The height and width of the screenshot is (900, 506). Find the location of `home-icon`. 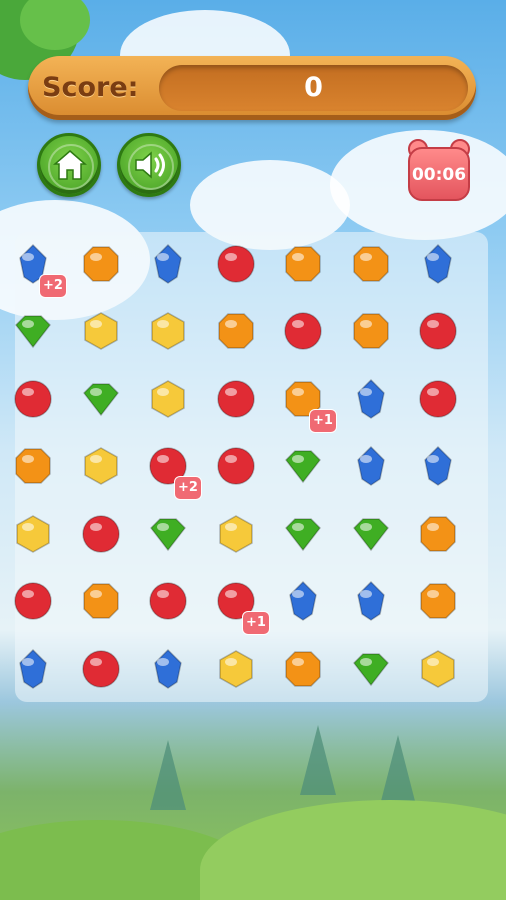

home-icon is located at coordinates (70, 165).